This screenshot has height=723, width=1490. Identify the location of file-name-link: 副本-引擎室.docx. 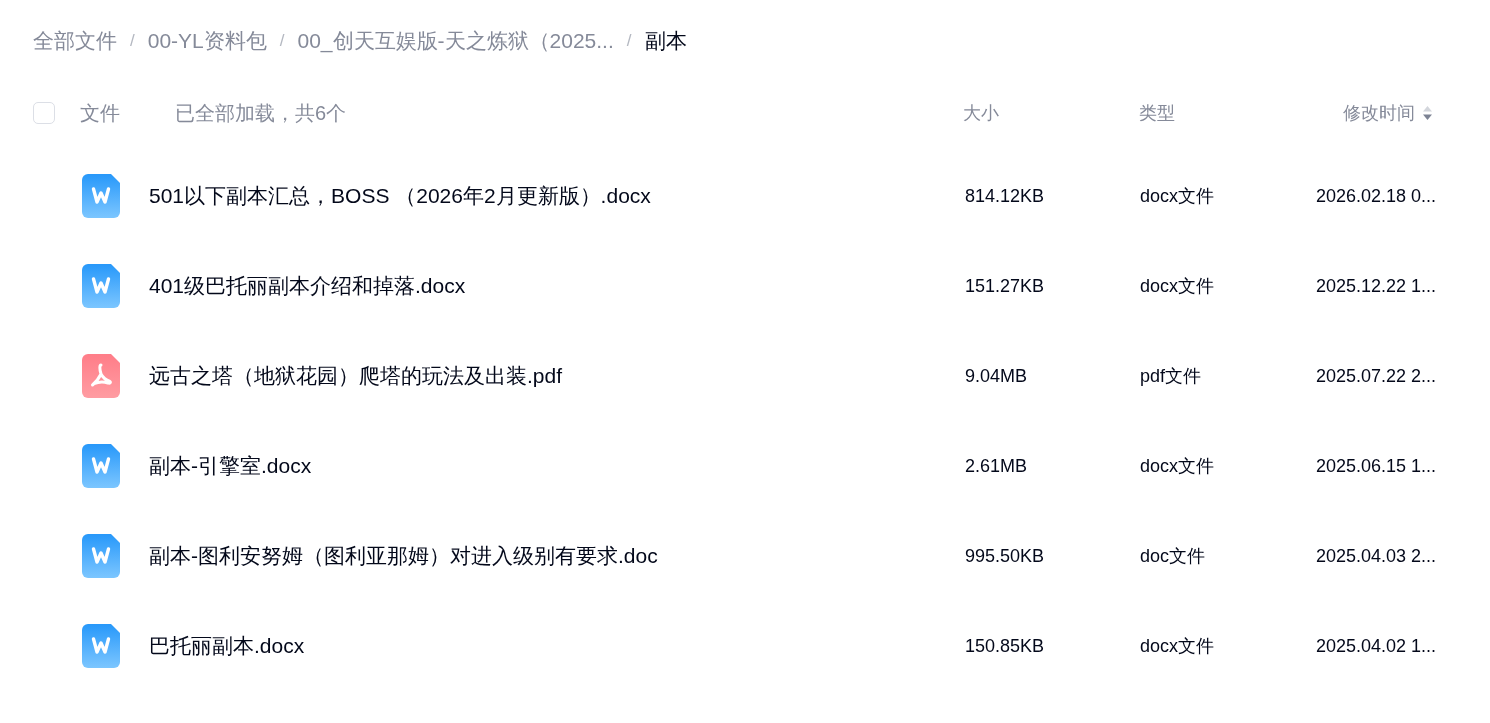
(230, 466).